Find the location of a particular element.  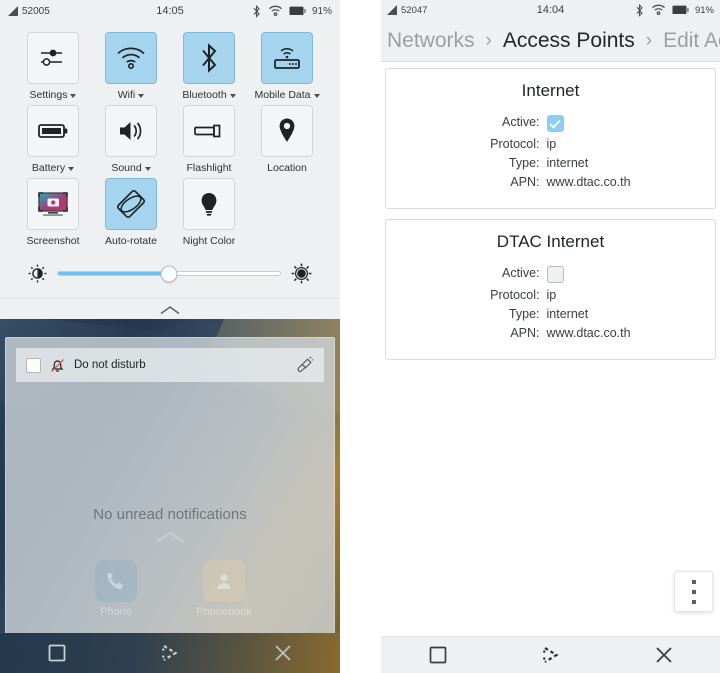

left-status-bar: 52005 14:05 91% is located at coordinates (170, 11).